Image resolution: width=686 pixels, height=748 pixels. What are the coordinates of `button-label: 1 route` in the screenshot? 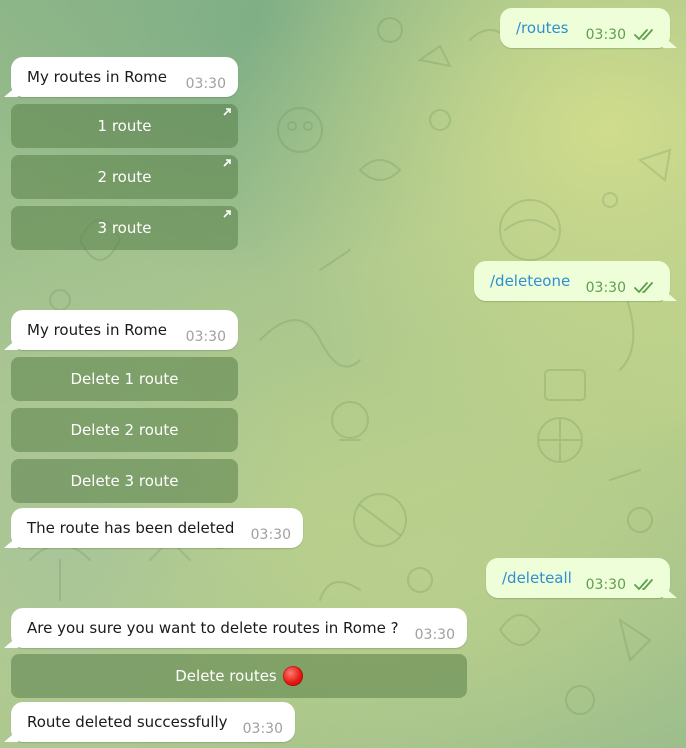 It's located at (124, 126).